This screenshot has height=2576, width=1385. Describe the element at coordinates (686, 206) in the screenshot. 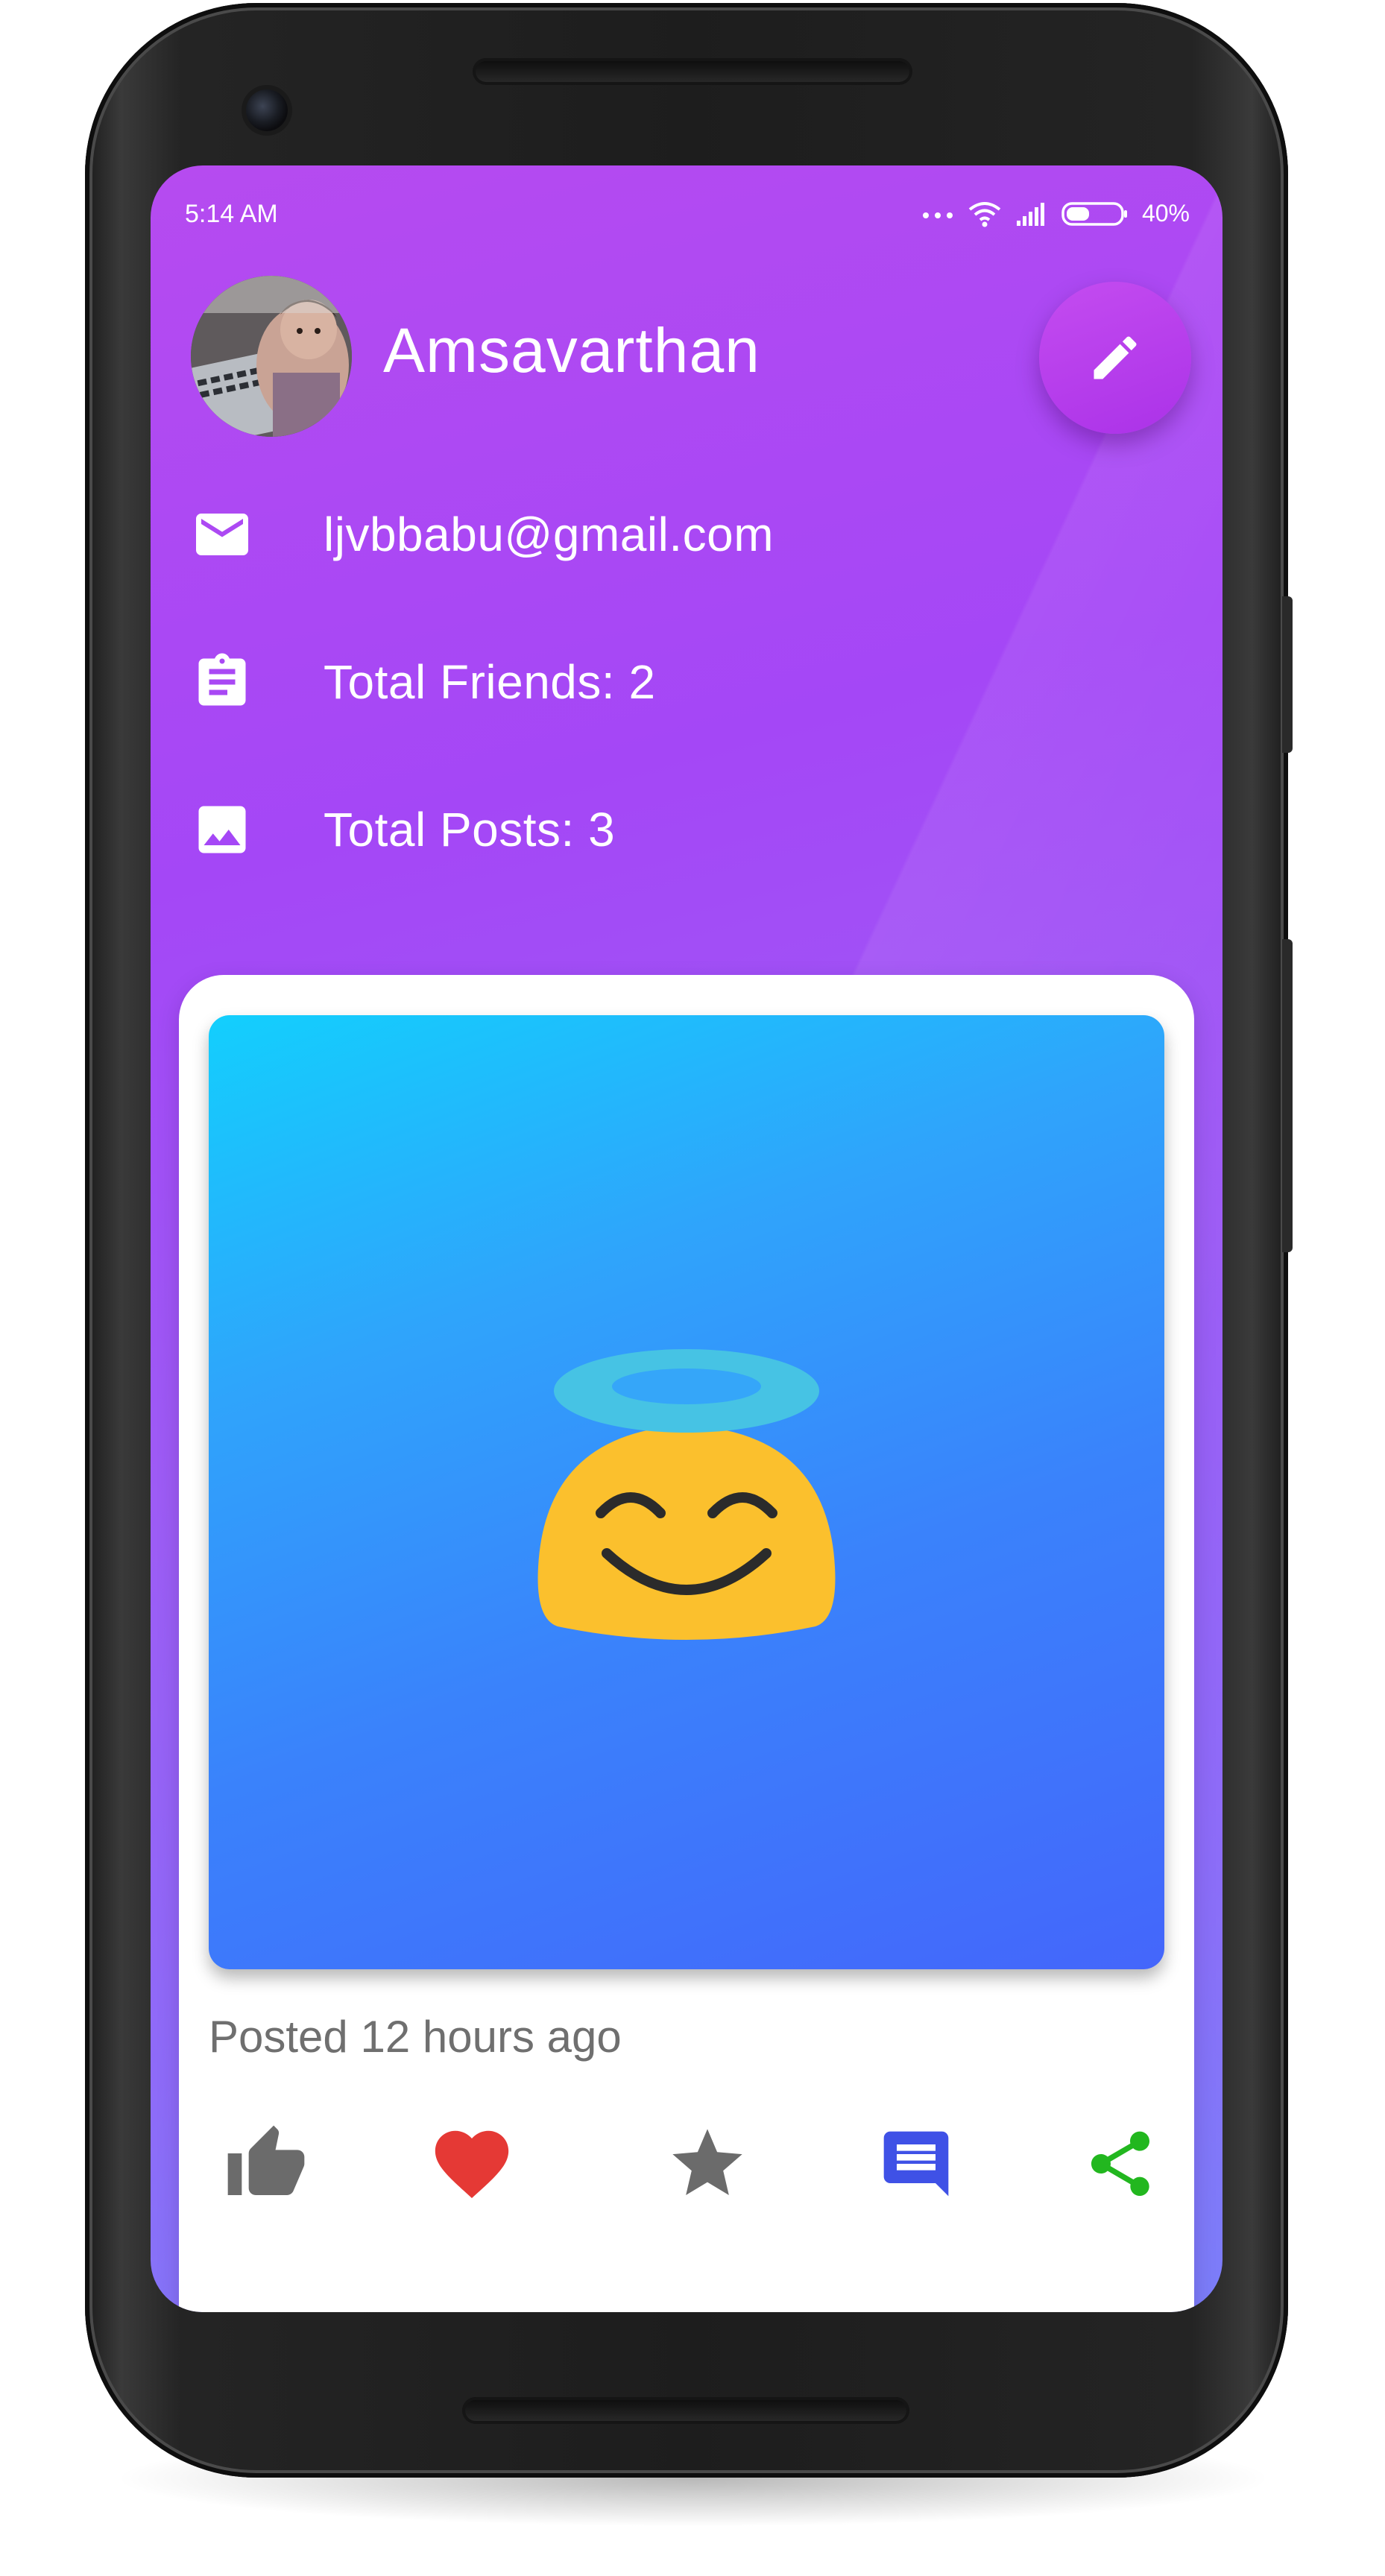

I see `status-bar: 5:14 AM 40%` at that location.